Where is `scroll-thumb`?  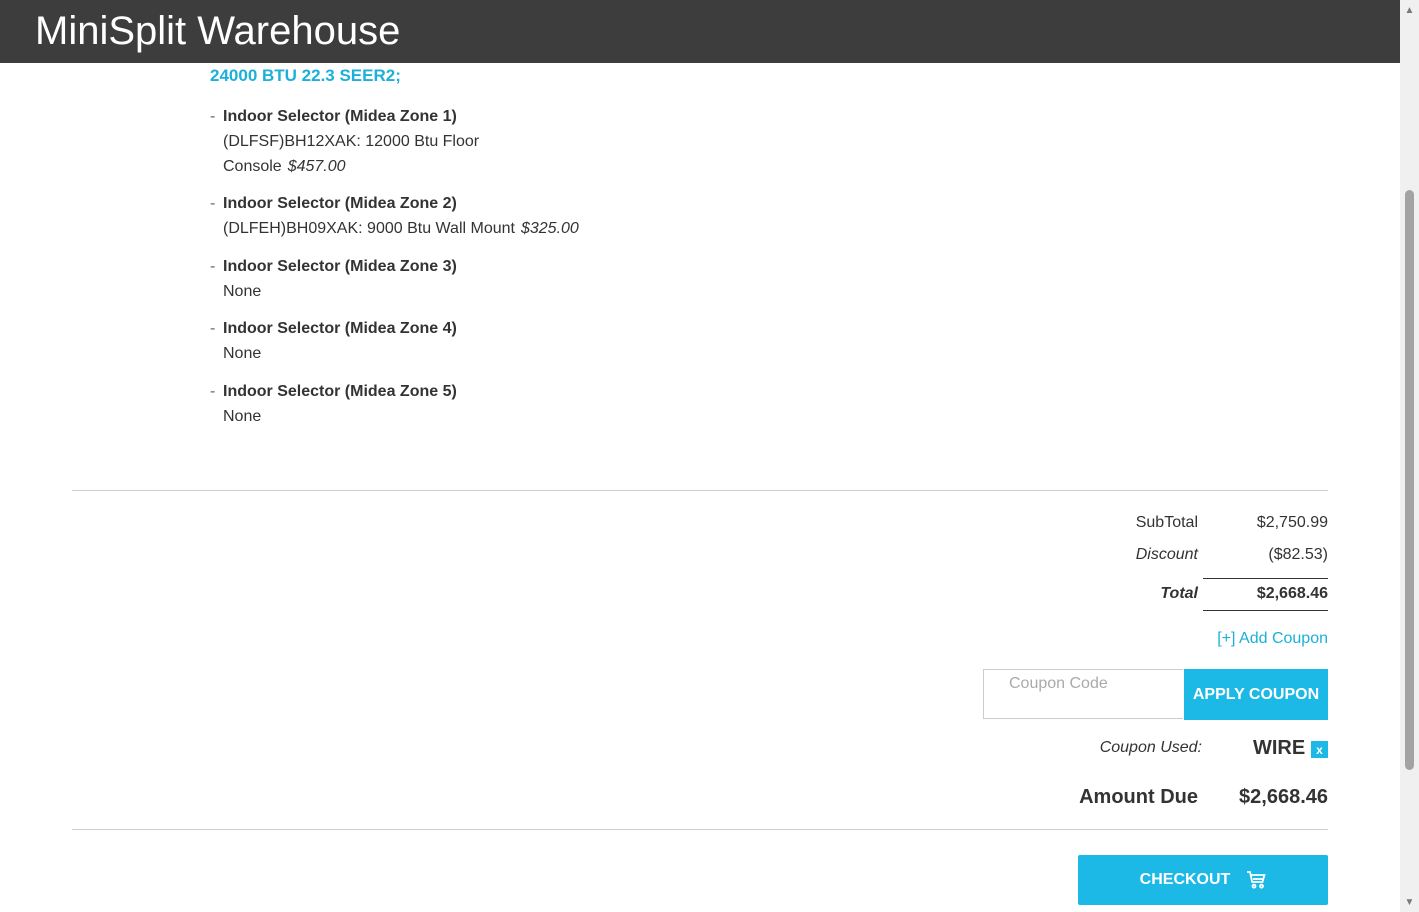
scroll-thumb is located at coordinates (1409, 480).